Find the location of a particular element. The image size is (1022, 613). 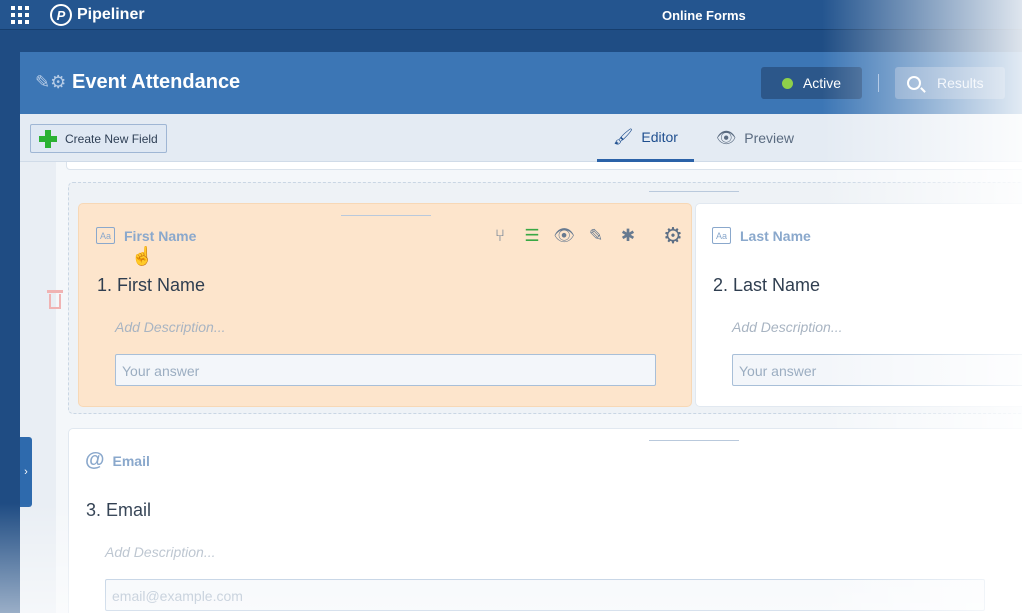

previous-row-card is located at coordinates (544, 166).